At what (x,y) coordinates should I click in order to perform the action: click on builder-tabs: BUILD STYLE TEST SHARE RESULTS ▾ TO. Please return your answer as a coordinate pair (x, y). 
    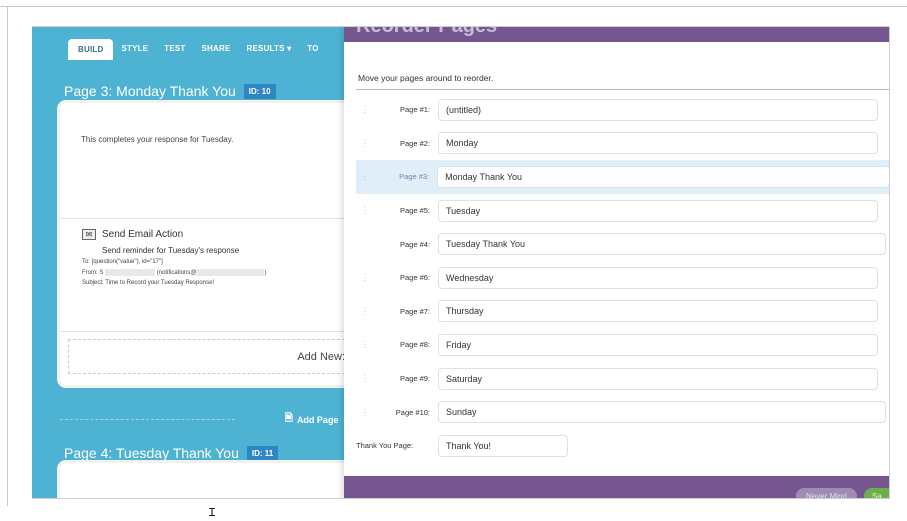
    Looking at the image, I should click on (197, 49).